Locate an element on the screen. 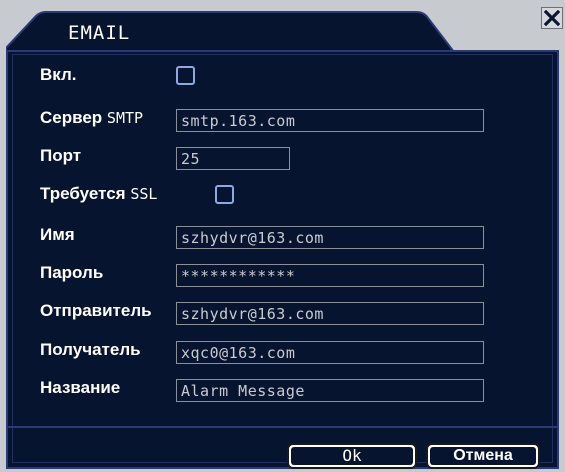 This screenshot has width=565, height=472. ok-button-label: Ok is located at coordinates (352, 455).